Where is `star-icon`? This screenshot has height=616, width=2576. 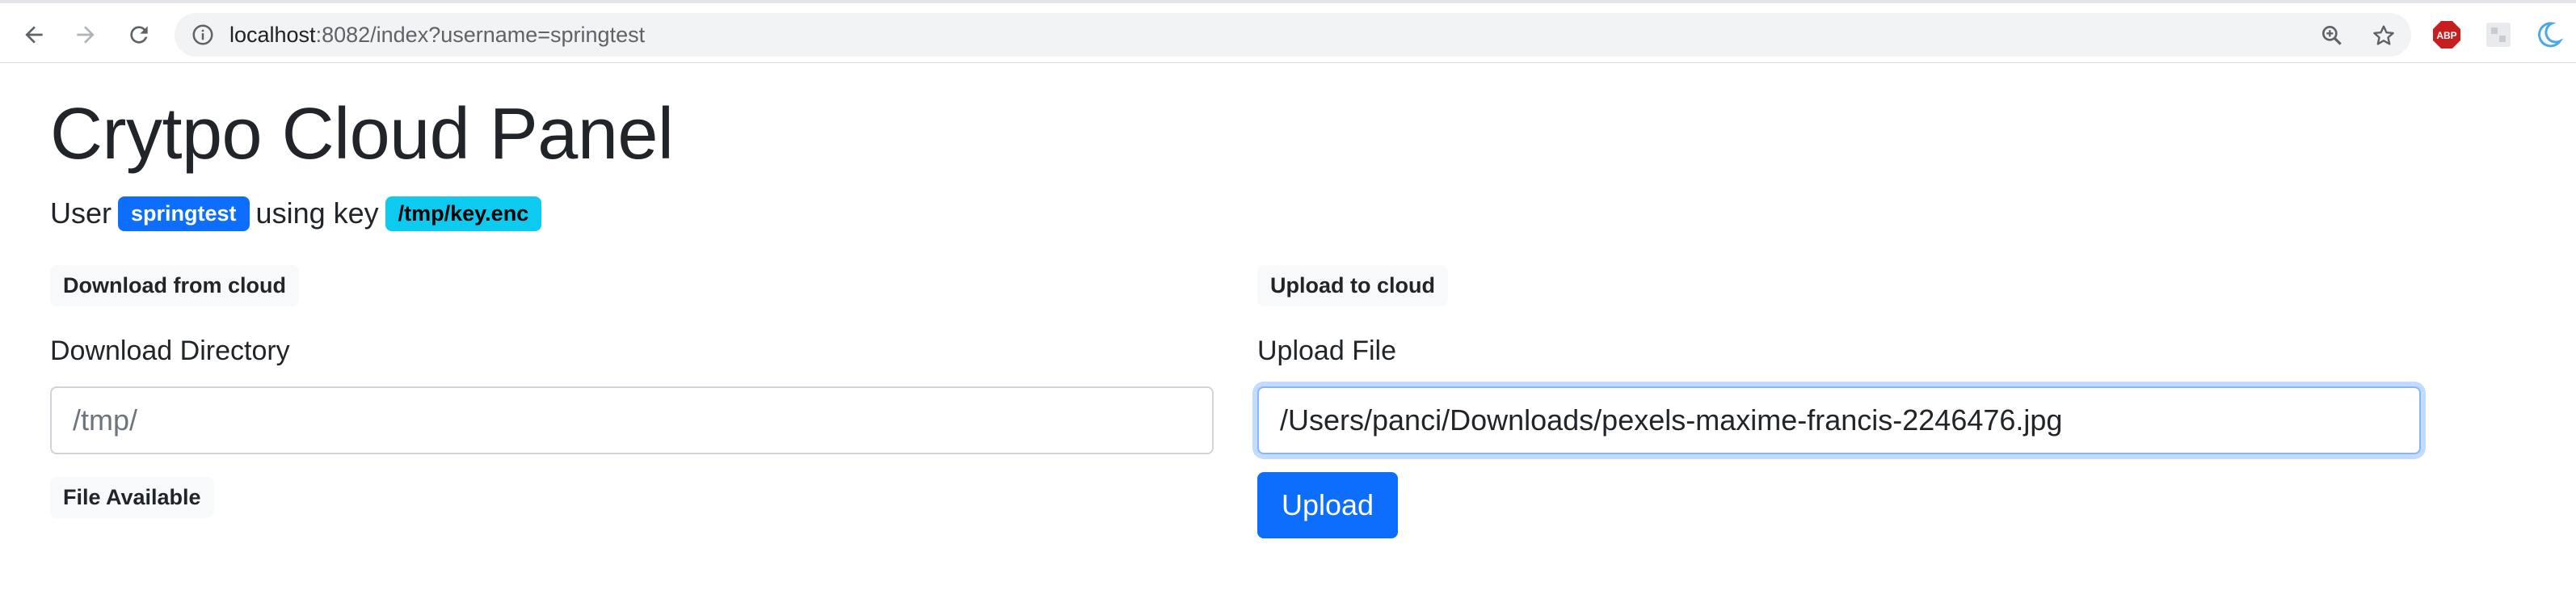
star-icon is located at coordinates (2384, 36).